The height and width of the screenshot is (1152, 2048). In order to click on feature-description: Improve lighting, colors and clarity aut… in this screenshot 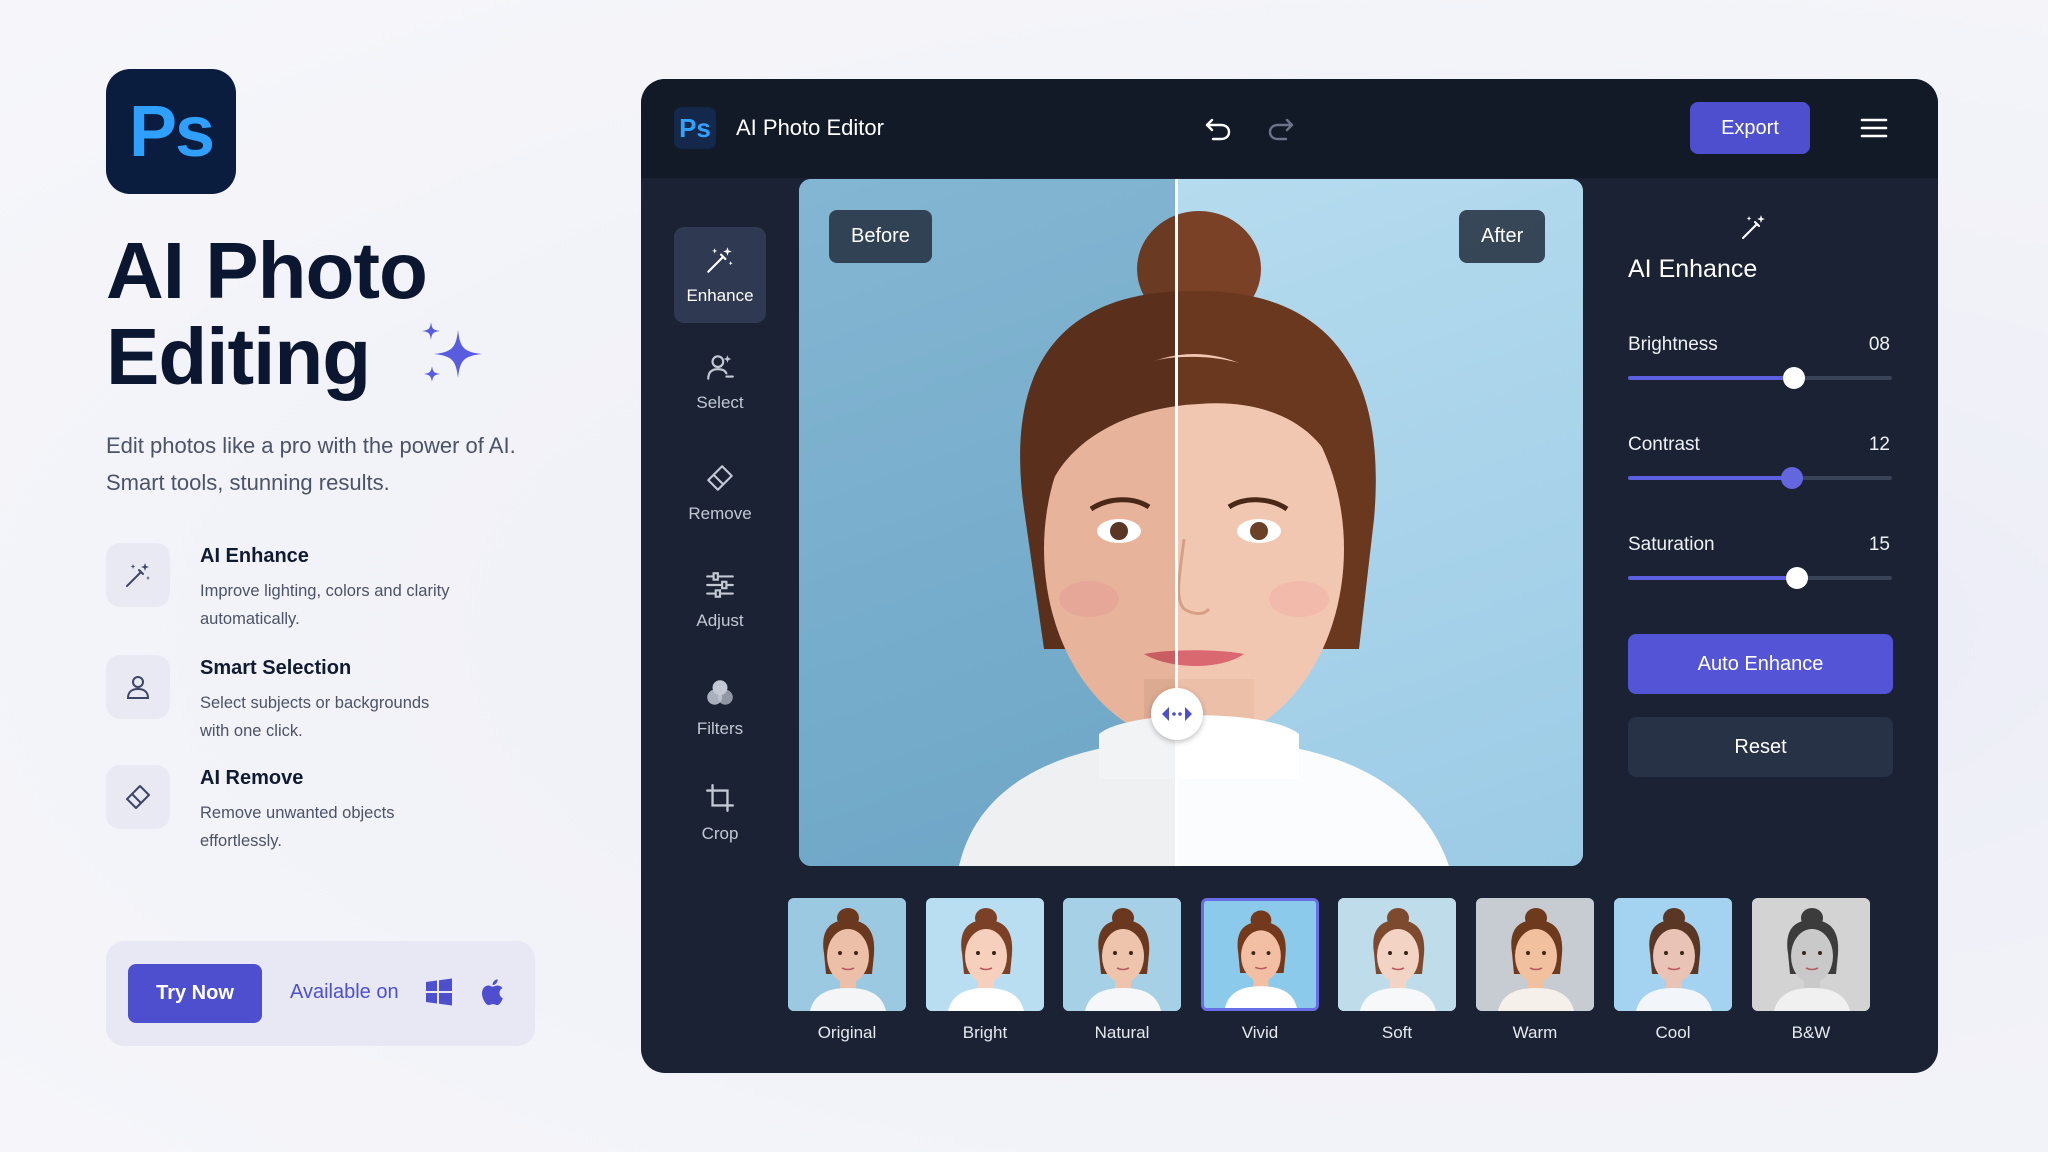, I will do `click(360, 605)`.